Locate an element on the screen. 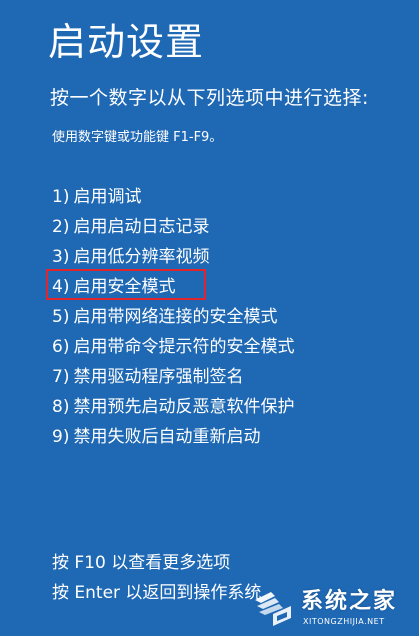 This screenshot has height=636, width=419. option-number: 5) is located at coordinates (61, 317).